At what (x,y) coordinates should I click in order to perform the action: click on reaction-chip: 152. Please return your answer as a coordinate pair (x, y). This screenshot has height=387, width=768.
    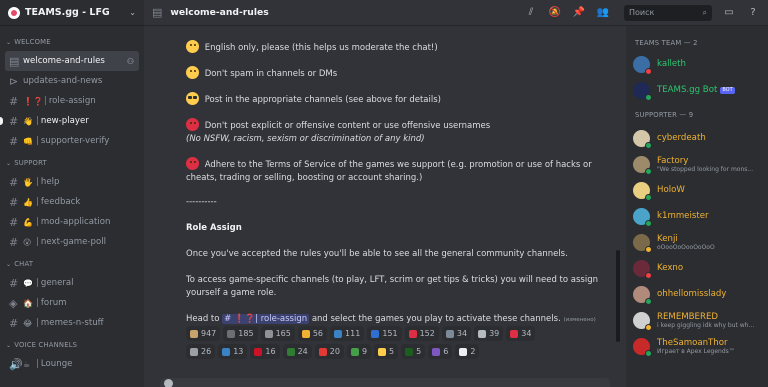
    Looking at the image, I should click on (421, 333).